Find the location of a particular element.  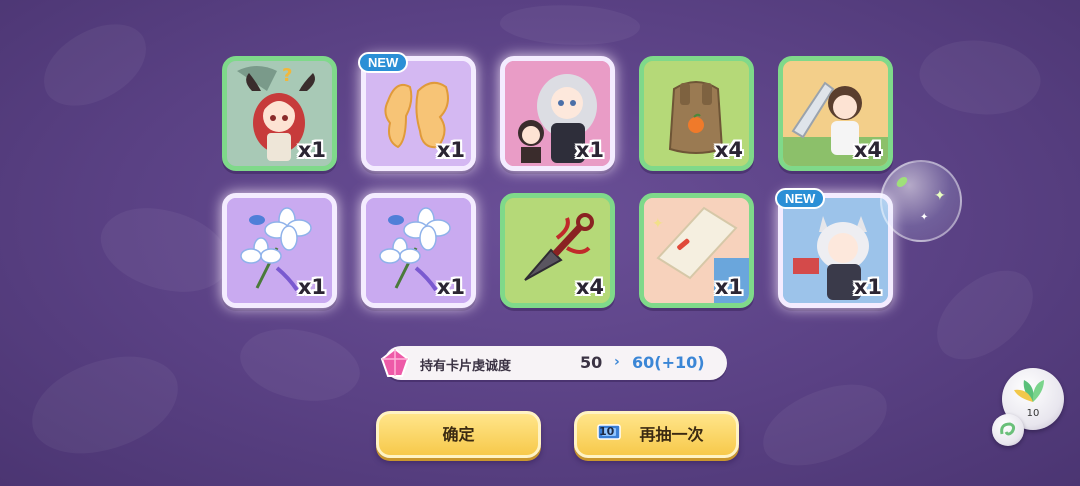

card-silver-hair-girl: x1 is located at coordinates (557, 113).